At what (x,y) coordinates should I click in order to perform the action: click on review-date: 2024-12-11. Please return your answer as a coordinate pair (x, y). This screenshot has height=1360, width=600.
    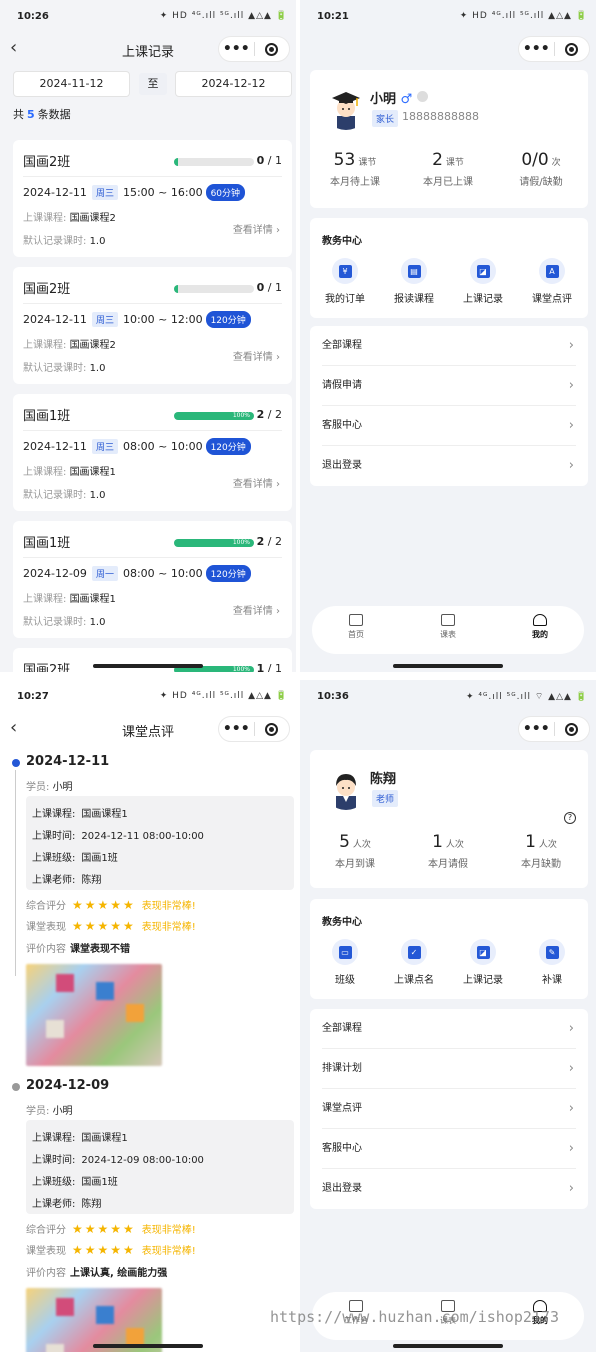
    Looking at the image, I should click on (68, 761).